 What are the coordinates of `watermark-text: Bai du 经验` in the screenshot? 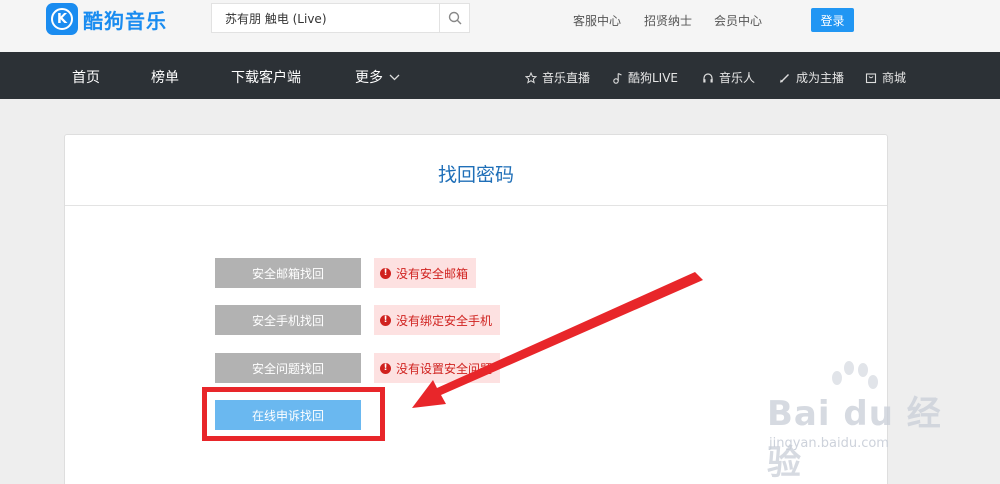 It's located at (854, 438).